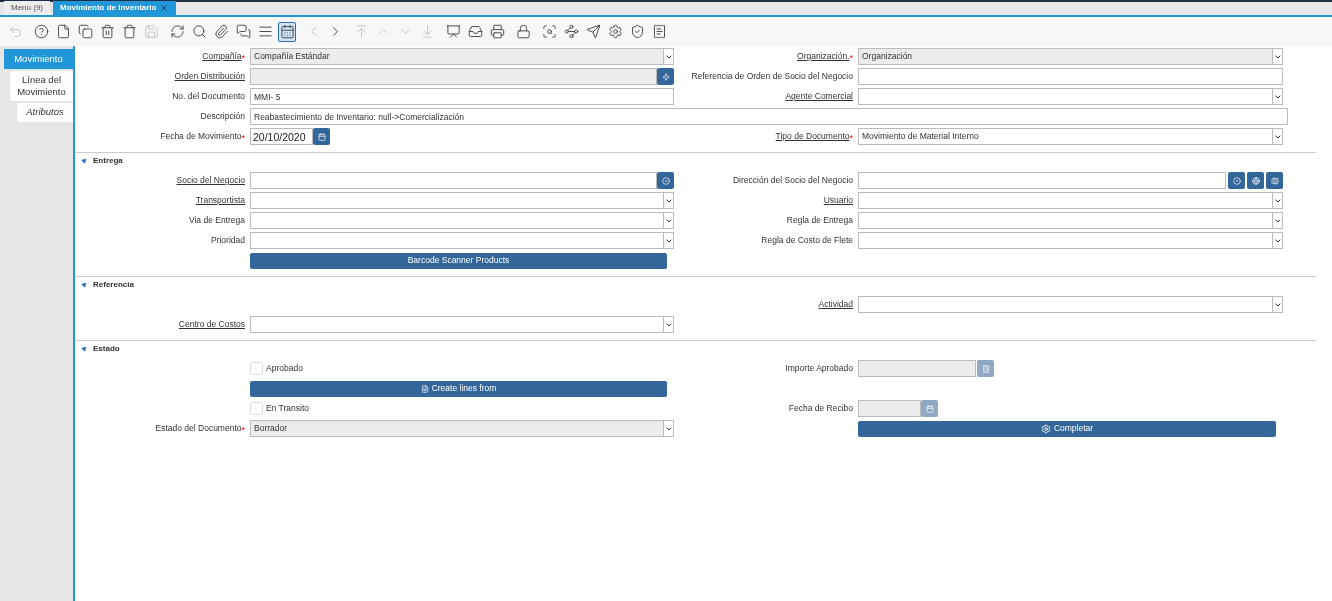 Image resolution: width=1332 pixels, height=601 pixels. What do you see at coordinates (164, 8) in the screenshot?
I see `close-icon` at bounding box center [164, 8].